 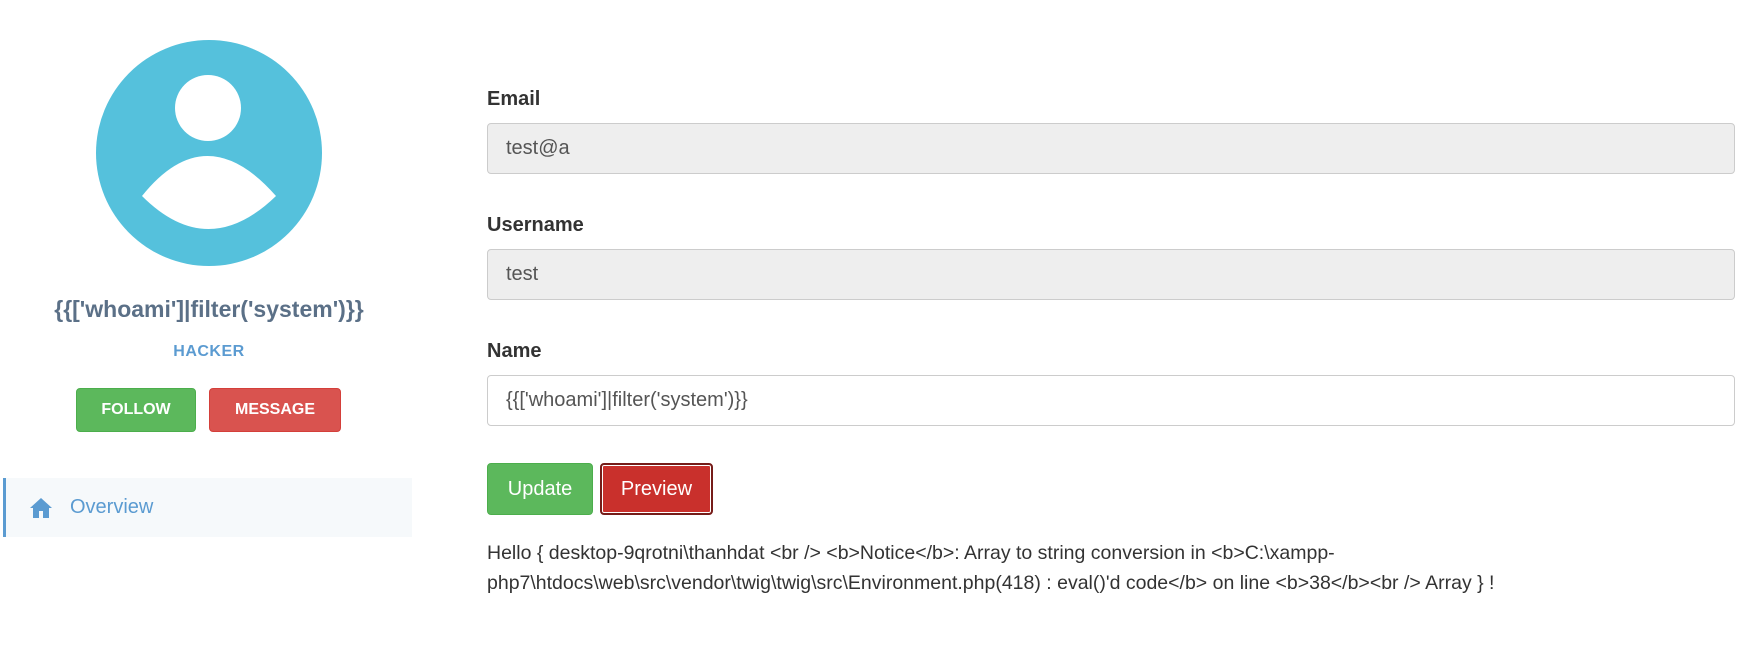 What do you see at coordinates (514, 99) in the screenshot?
I see `email-label: Email` at bounding box center [514, 99].